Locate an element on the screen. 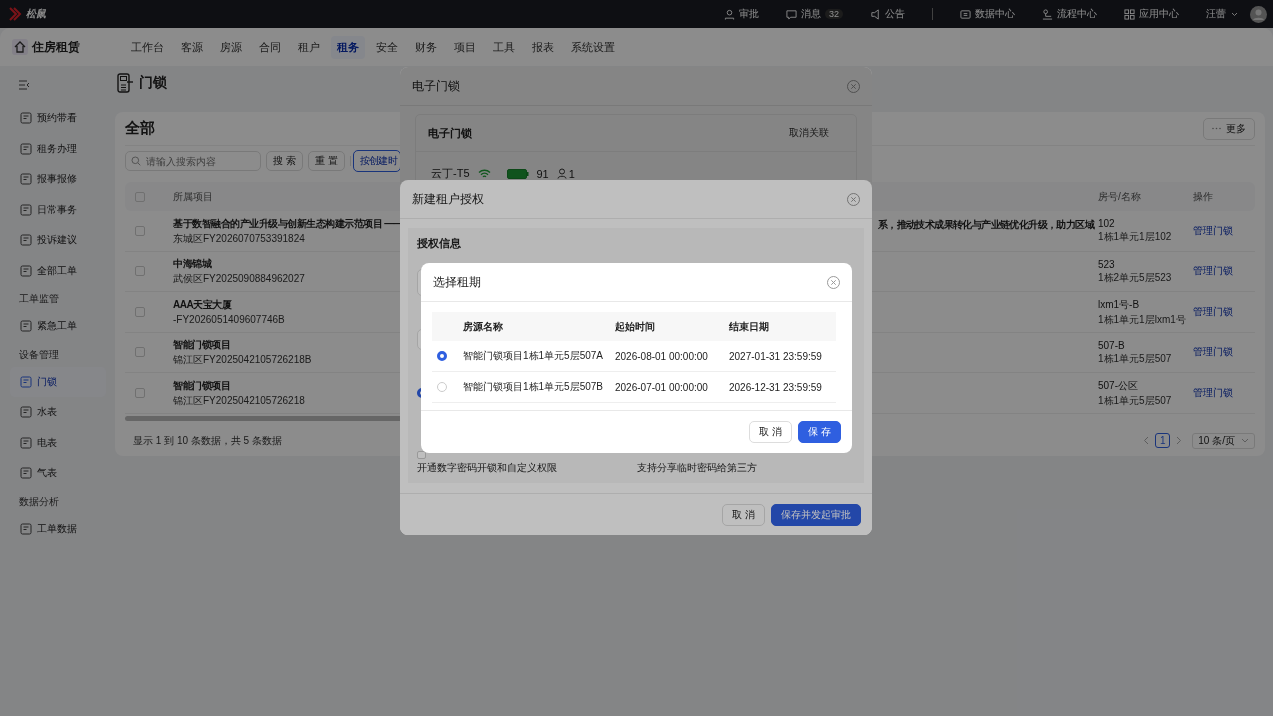 The width and height of the screenshot is (1273, 716). user-menu: 汪蕾 is located at coordinates (1222, 14).